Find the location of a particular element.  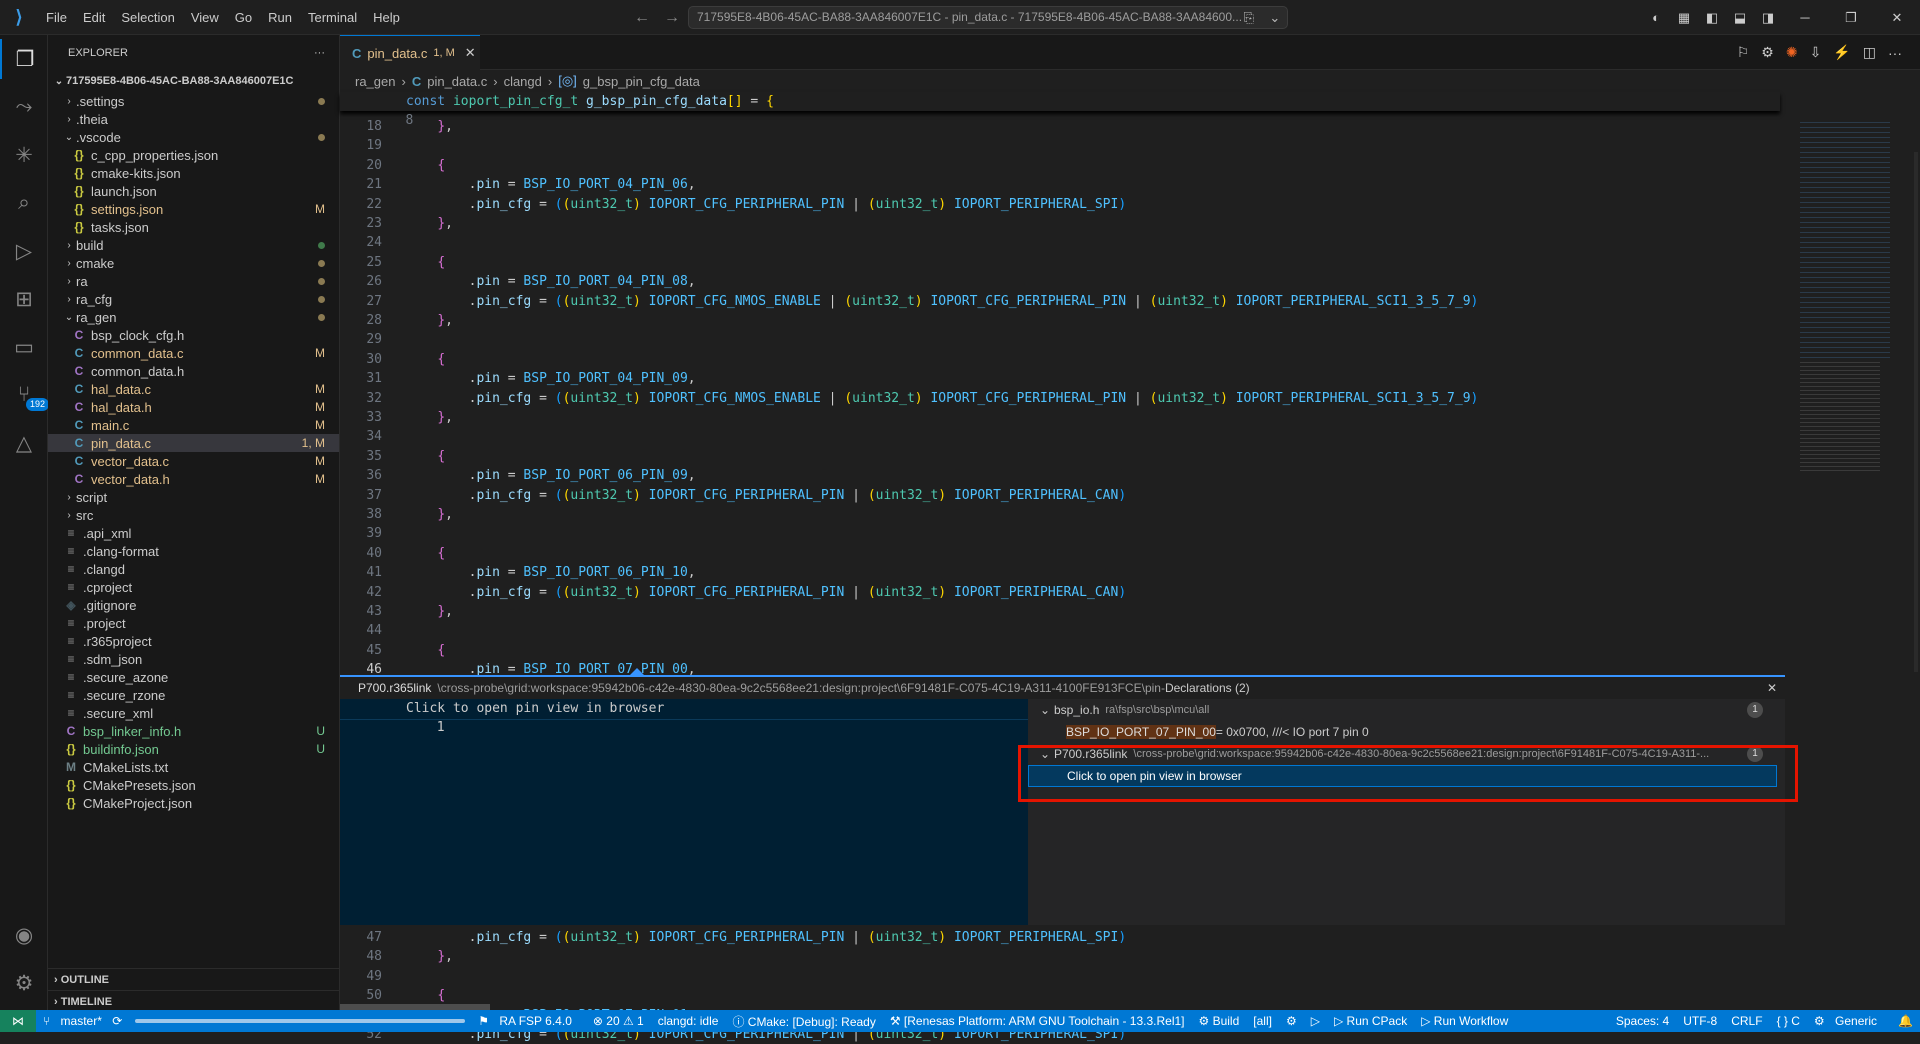

status-generic: ⚙ Generic is located at coordinates (1849, 1021).